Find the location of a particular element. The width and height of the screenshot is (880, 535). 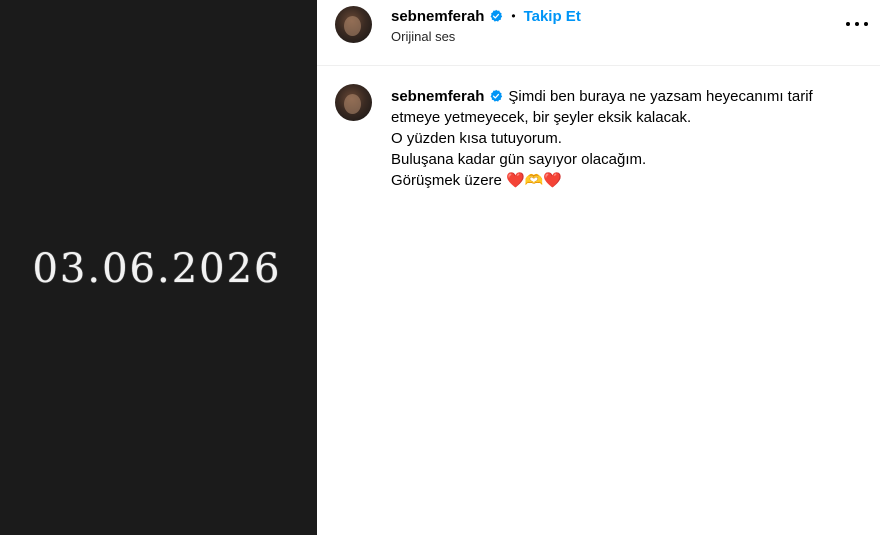

media-date-text: 03.06.2026 is located at coordinates (157, 268).